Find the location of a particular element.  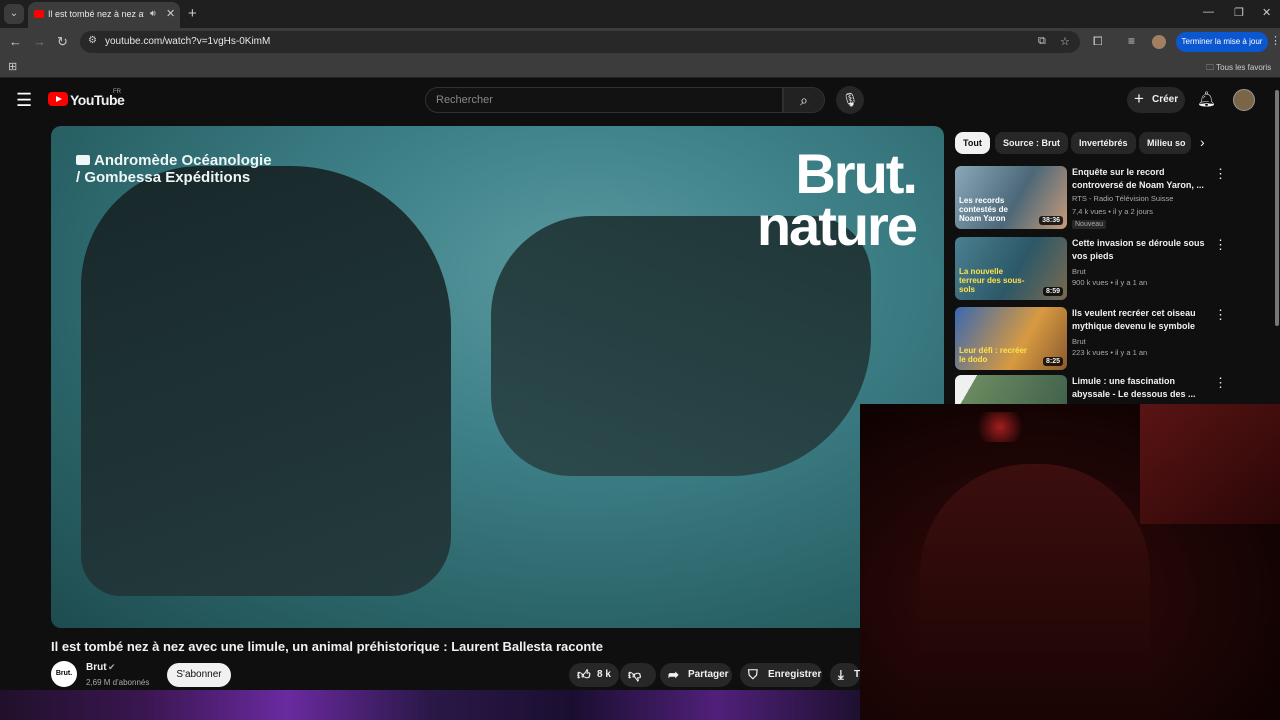

like-button: 👍︎ 8 k is located at coordinates (594, 675).